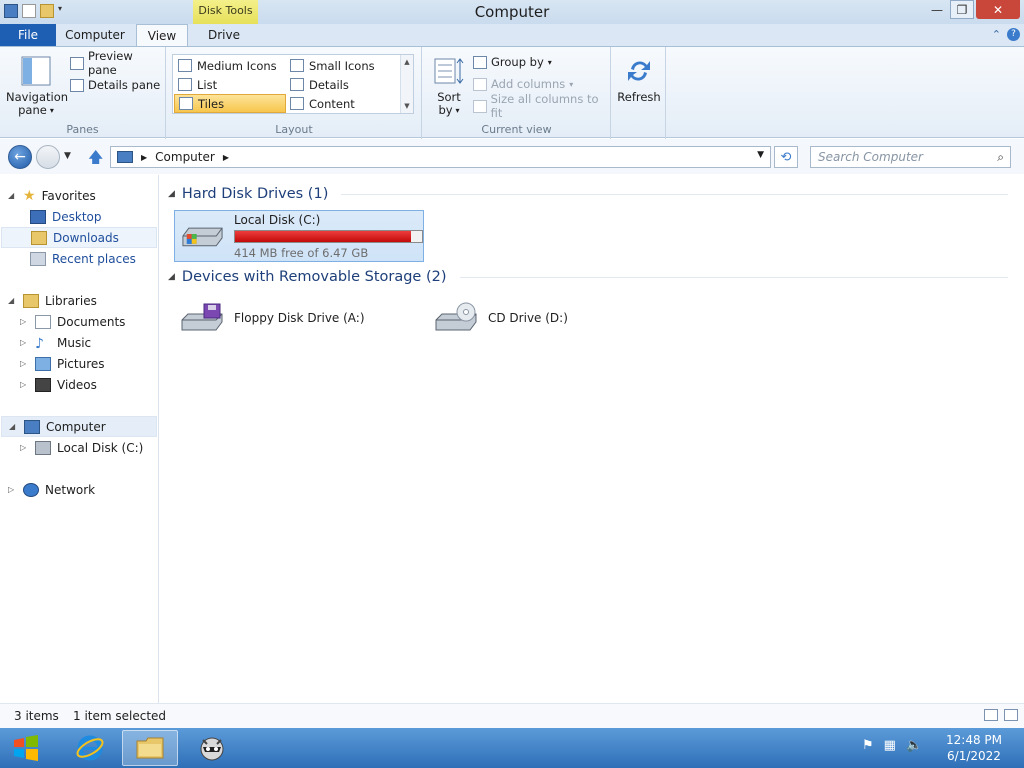  I want to click on refresh-button: Refresh, so click(639, 79).